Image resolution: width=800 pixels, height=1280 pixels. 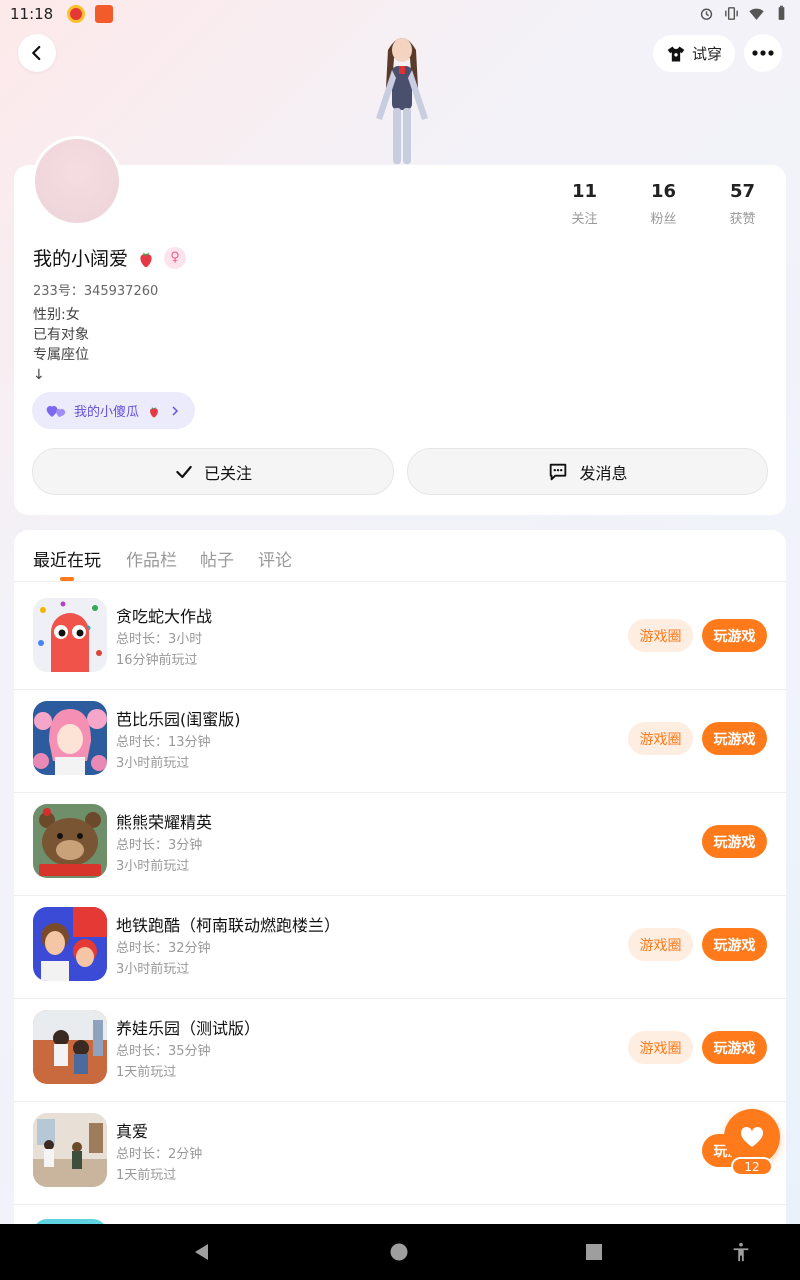 I want to click on nav-accessibility-button, so click(x=741, y=1252).